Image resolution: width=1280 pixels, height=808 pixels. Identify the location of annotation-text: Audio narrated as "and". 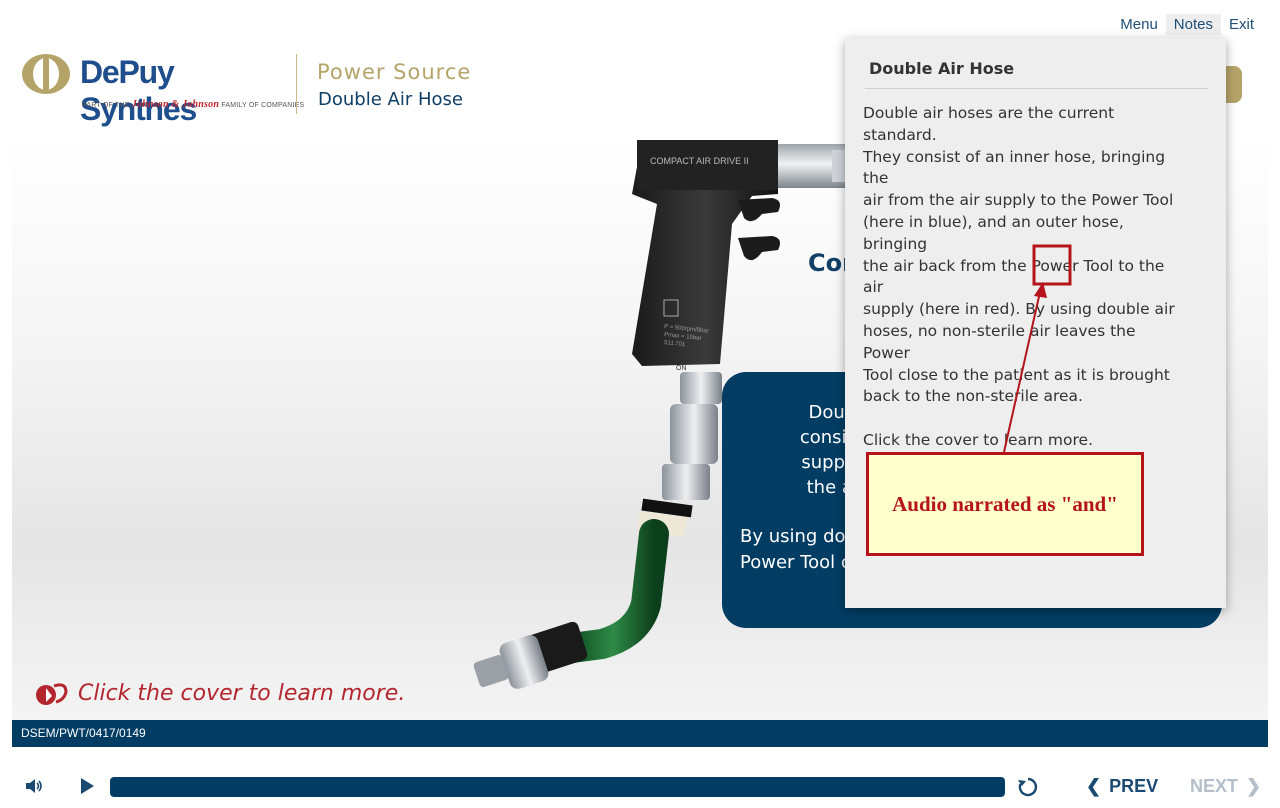
(1005, 503).